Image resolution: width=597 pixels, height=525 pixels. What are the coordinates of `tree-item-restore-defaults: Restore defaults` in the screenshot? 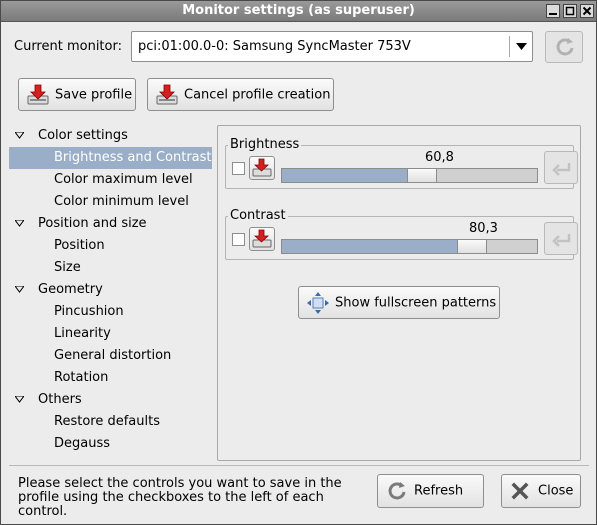 It's located at (110, 422).